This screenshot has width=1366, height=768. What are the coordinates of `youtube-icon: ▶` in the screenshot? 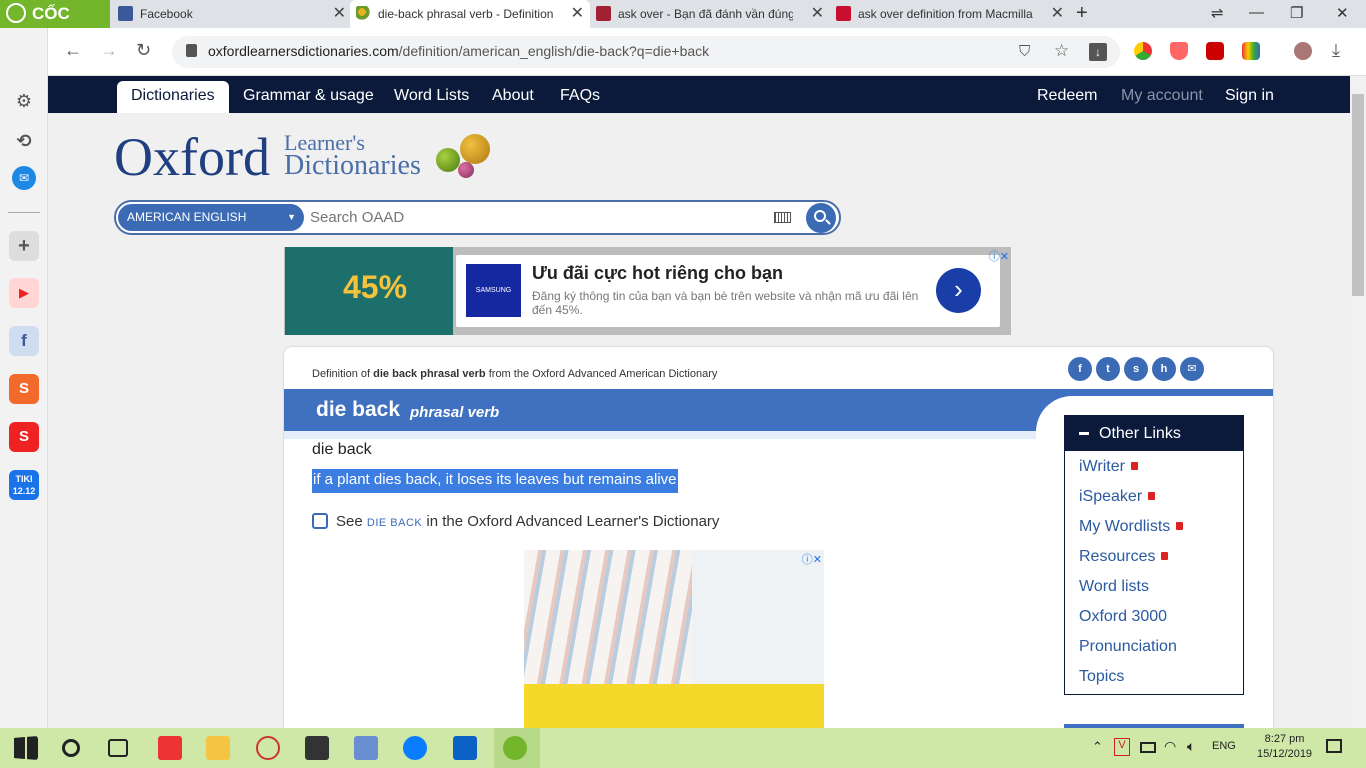 It's located at (24, 293).